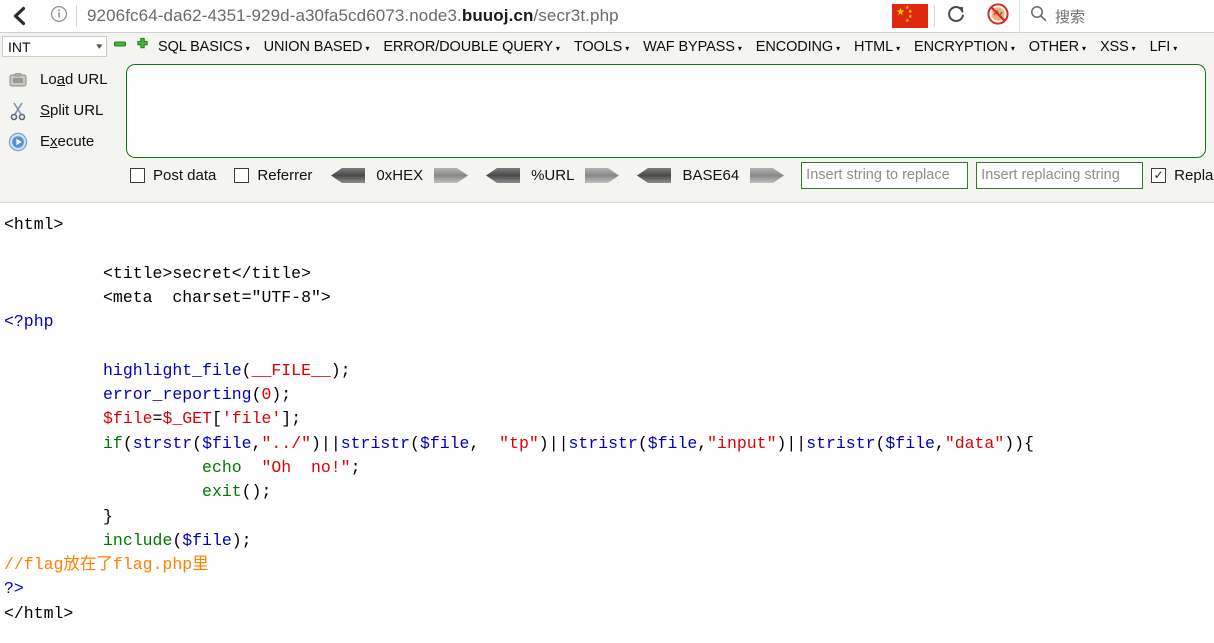 This screenshot has width=1214, height=643. I want to click on reload-icon, so click(956, 16).